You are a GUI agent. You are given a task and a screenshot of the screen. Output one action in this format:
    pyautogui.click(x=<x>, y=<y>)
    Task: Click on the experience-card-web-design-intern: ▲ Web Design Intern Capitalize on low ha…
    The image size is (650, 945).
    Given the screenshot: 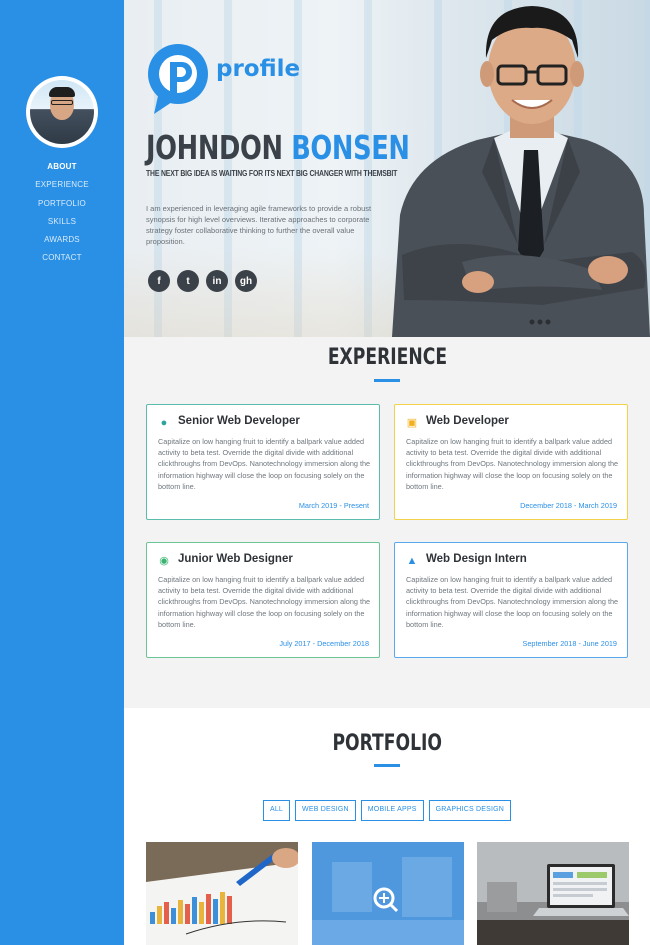 What is the action you would take?
    pyautogui.click(x=511, y=600)
    